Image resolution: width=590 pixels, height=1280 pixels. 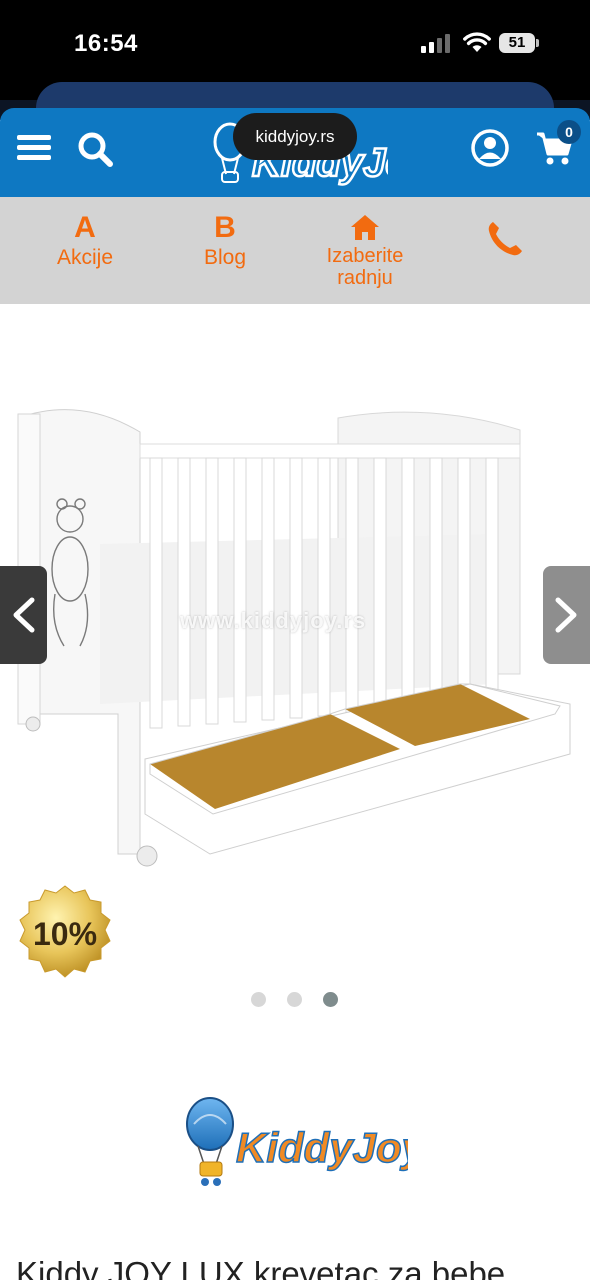 What do you see at coordinates (365, 256) in the screenshot?
I see `quick-nav-label-line1: Izaberite` at bounding box center [365, 256].